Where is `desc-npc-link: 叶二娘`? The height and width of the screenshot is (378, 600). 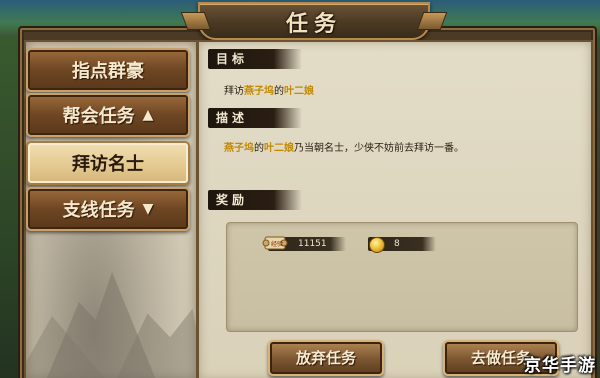 desc-npc-link: 叶二娘 is located at coordinates (279, 148).